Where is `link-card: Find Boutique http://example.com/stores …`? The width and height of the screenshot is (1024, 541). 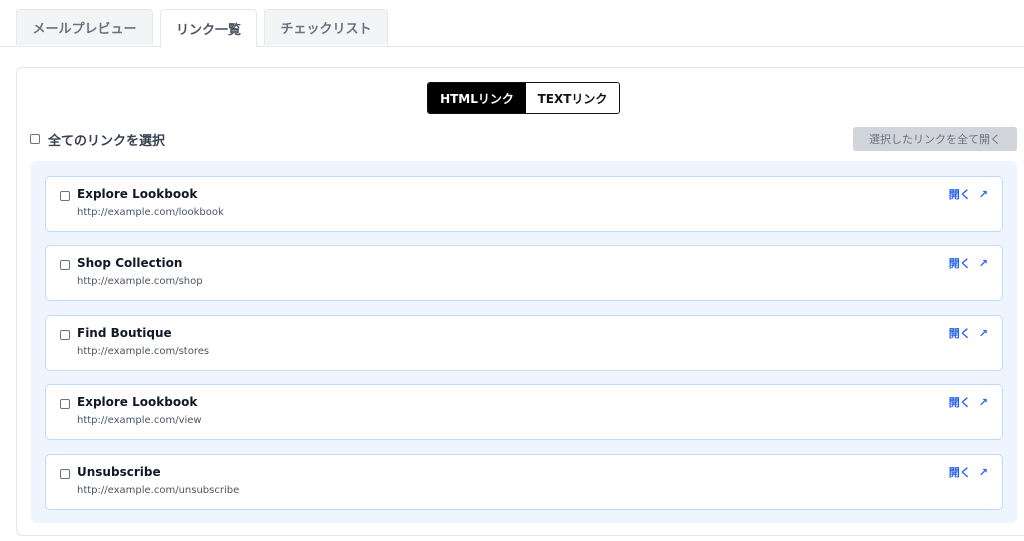
link-card: Find Boutique http://example.com/stores … is located at coordinates (524, 343).